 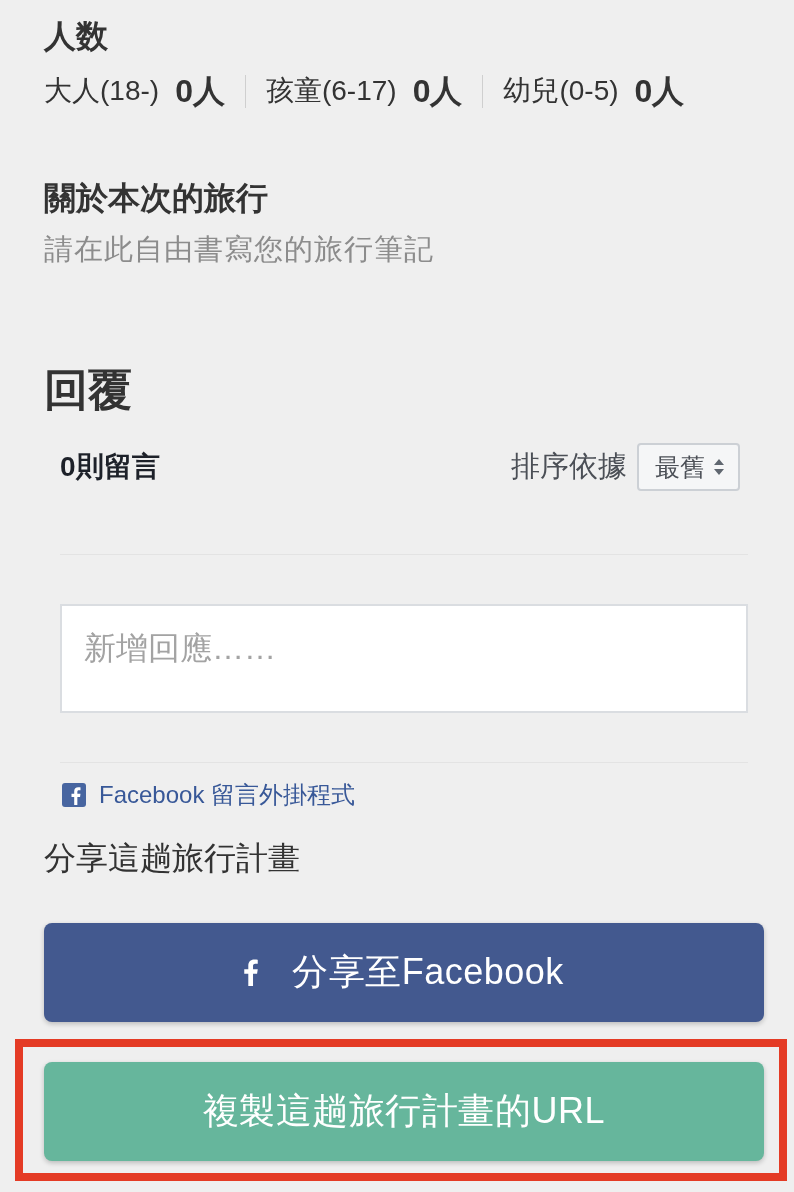 I want to click on section-heading: 人数, so click(x=76, y=36).